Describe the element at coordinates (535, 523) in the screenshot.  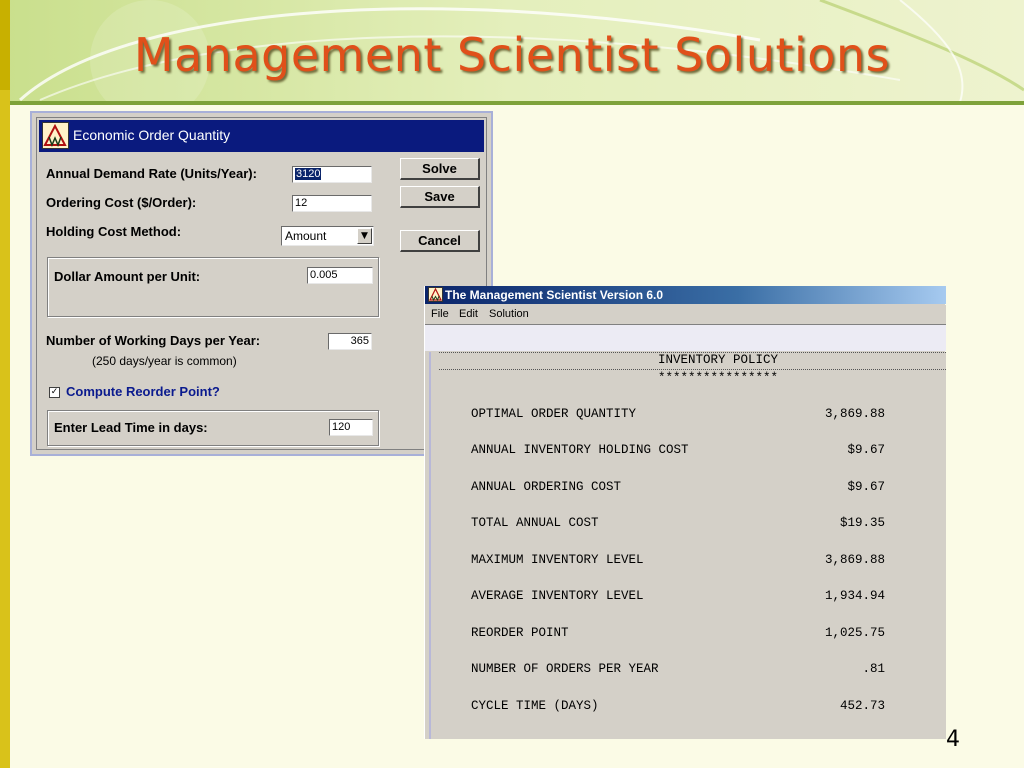
I see `report-row-label: TOTAL ANNUAL COST` at that location.